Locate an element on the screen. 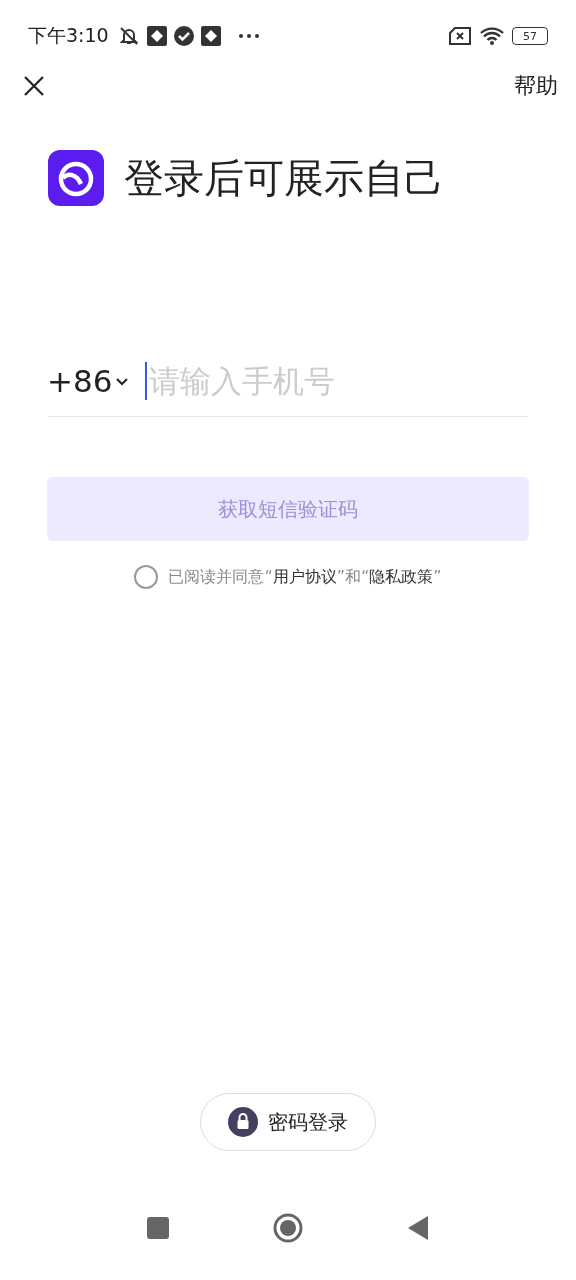 Image resolution: width=576 pixels, height=1280 pixels. recents-icon is located at coordinates (158, 1227).